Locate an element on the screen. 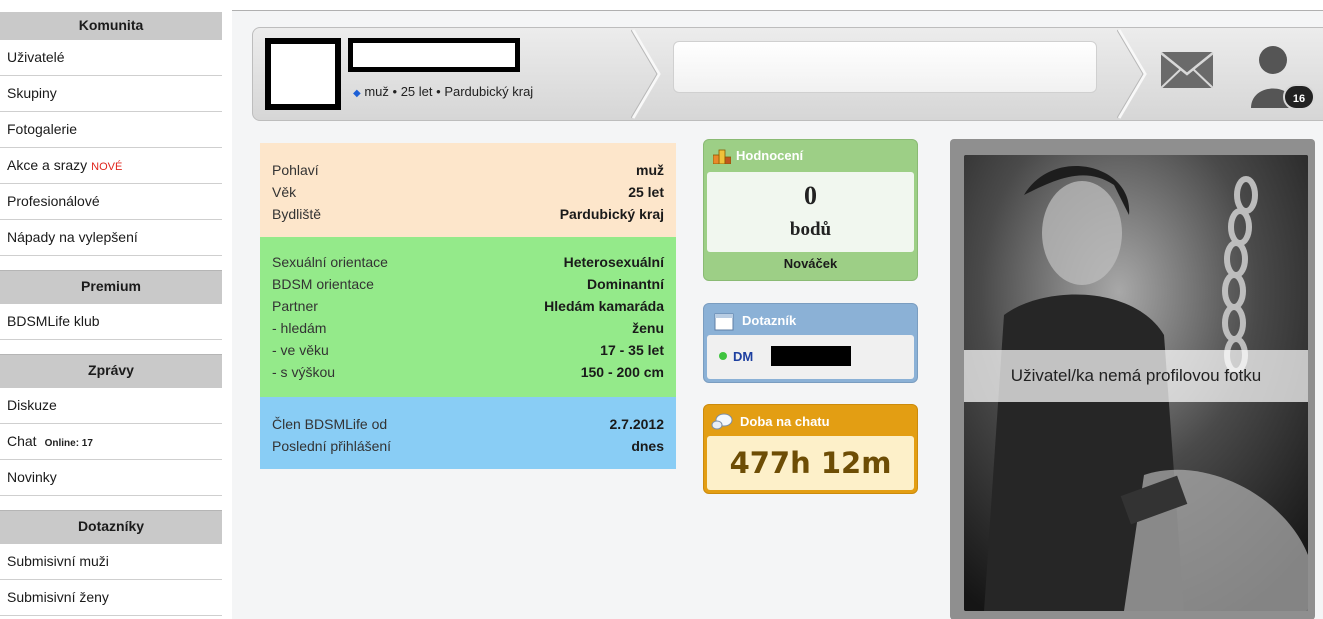 This screenshot has height=619, width=1323. sidebar-item-label: Akce a srazy is located at coordinates (47, 165).